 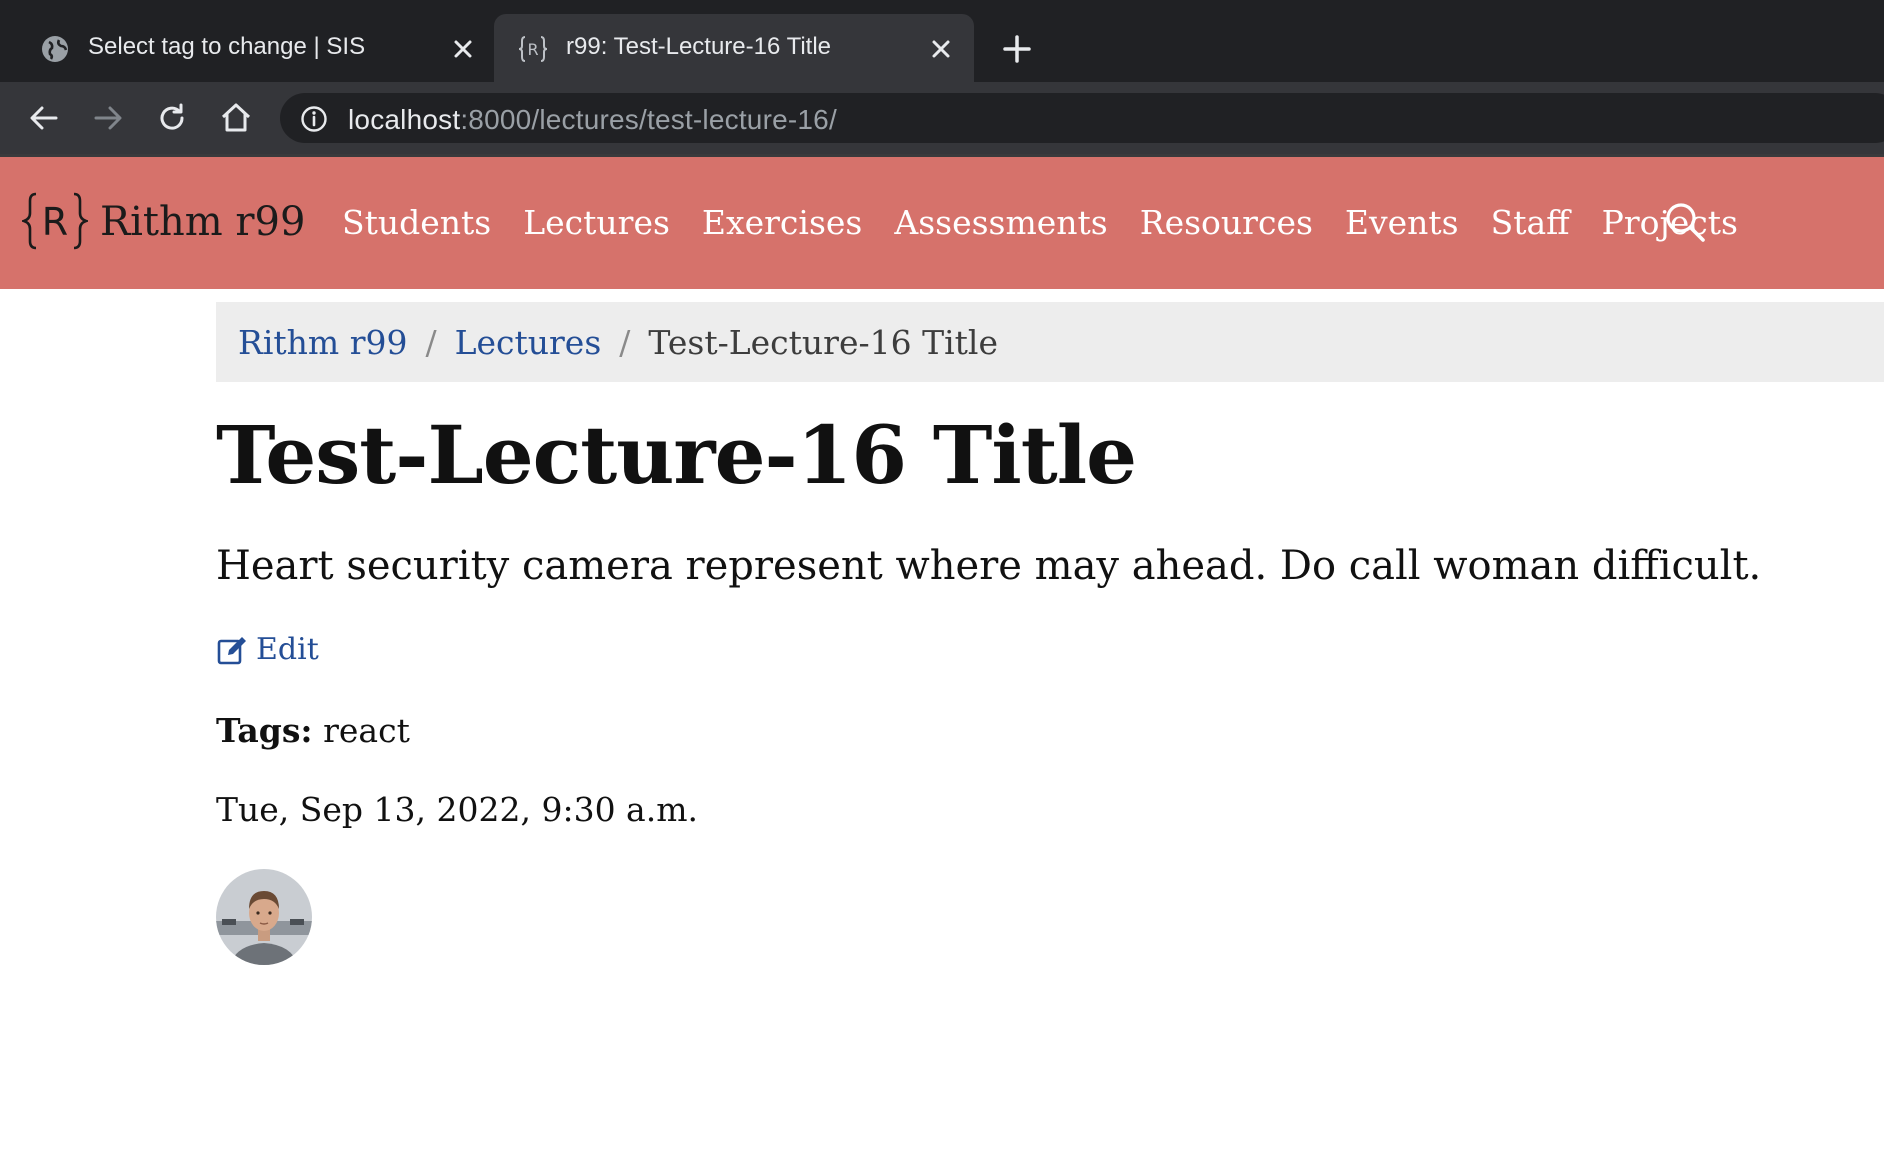 I want to click on browser-toolbar: localhost:8000/lectures/test-lecture-16/, so click(x=942, y=118).